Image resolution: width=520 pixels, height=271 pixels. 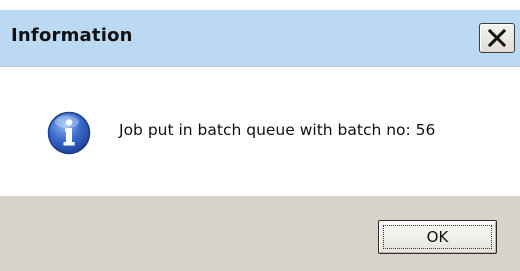 I want to click on close-icon, so click(x=497, y=38).